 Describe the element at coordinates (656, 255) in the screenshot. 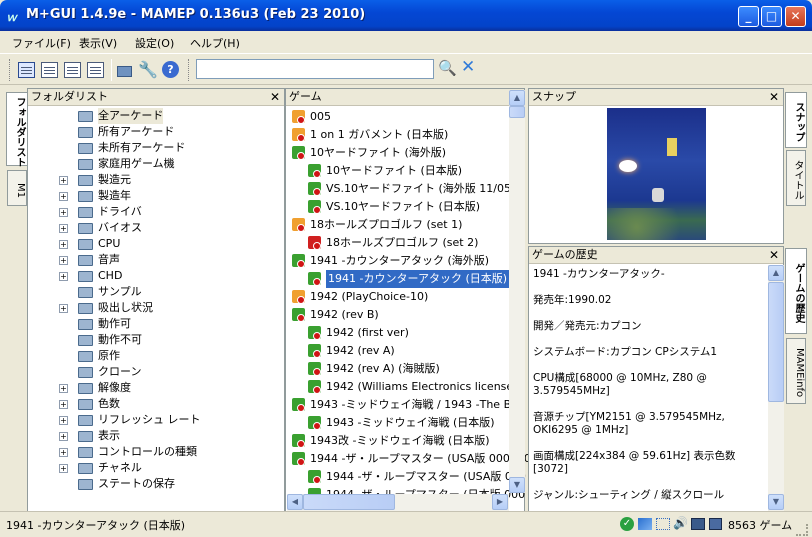

I see `history-pane-header: ゲームの歴史 ✕` at that location.